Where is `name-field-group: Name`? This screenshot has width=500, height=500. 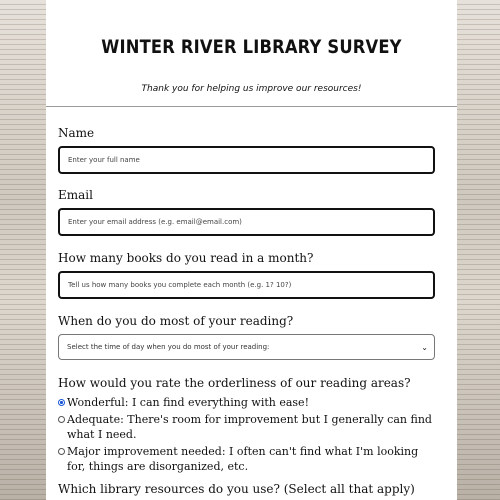
name-field-group: Name is located at coordinates (246, 150).